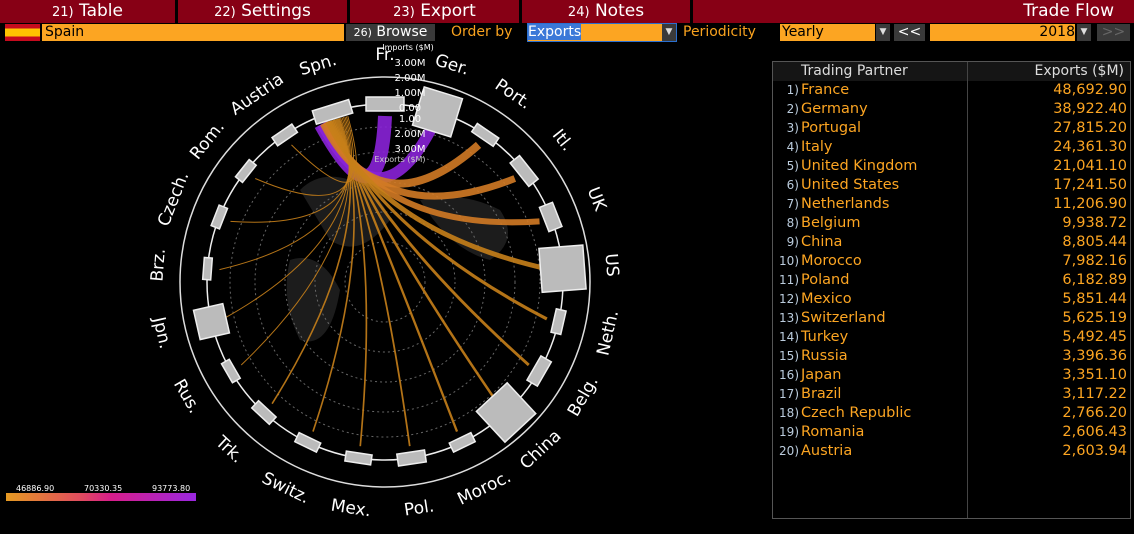 The height and width of the screenshot is (534, 1134). Describe the element at coordinates (318, 65) in the screenshot. I see `node-label: Spn.` at that location.